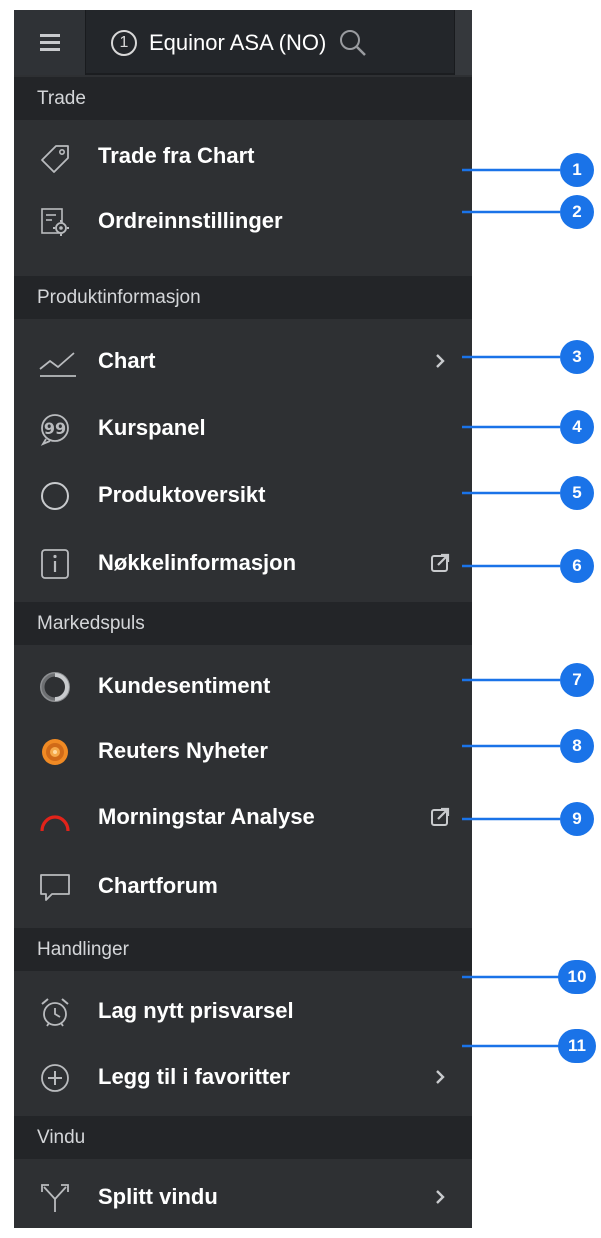 This screenshot has width=601, height=1238. Describe the element at coordinates (55, 496) in the screenshot. I see `circle-icon` at that location.